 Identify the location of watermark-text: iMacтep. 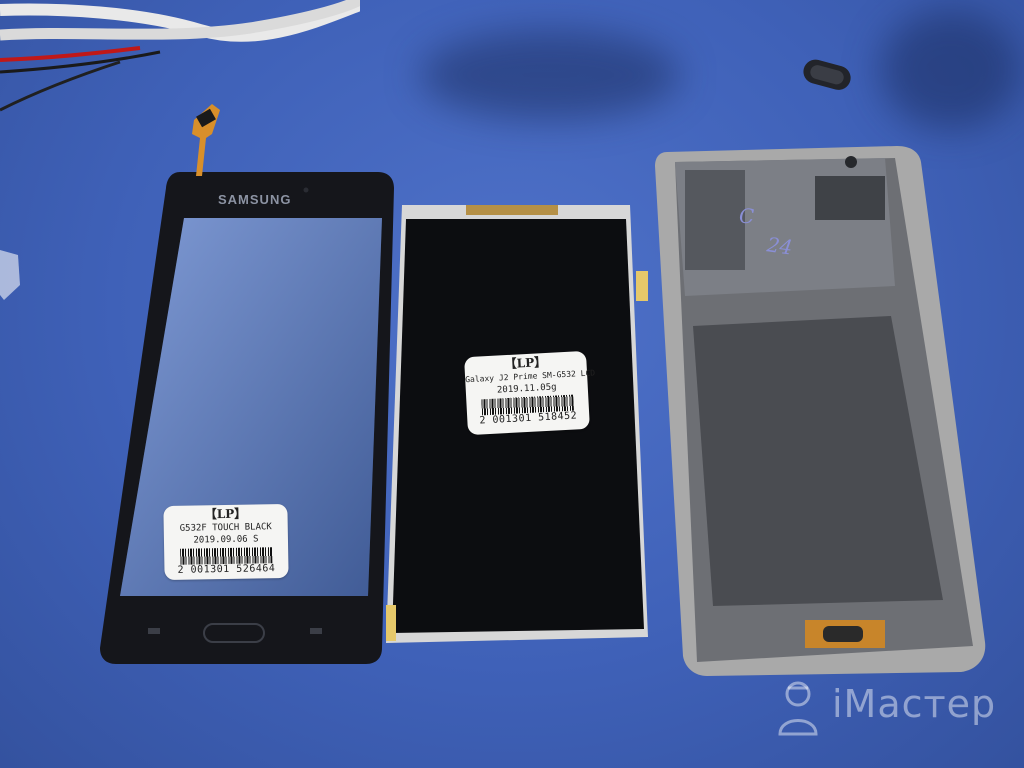
(914, 704).